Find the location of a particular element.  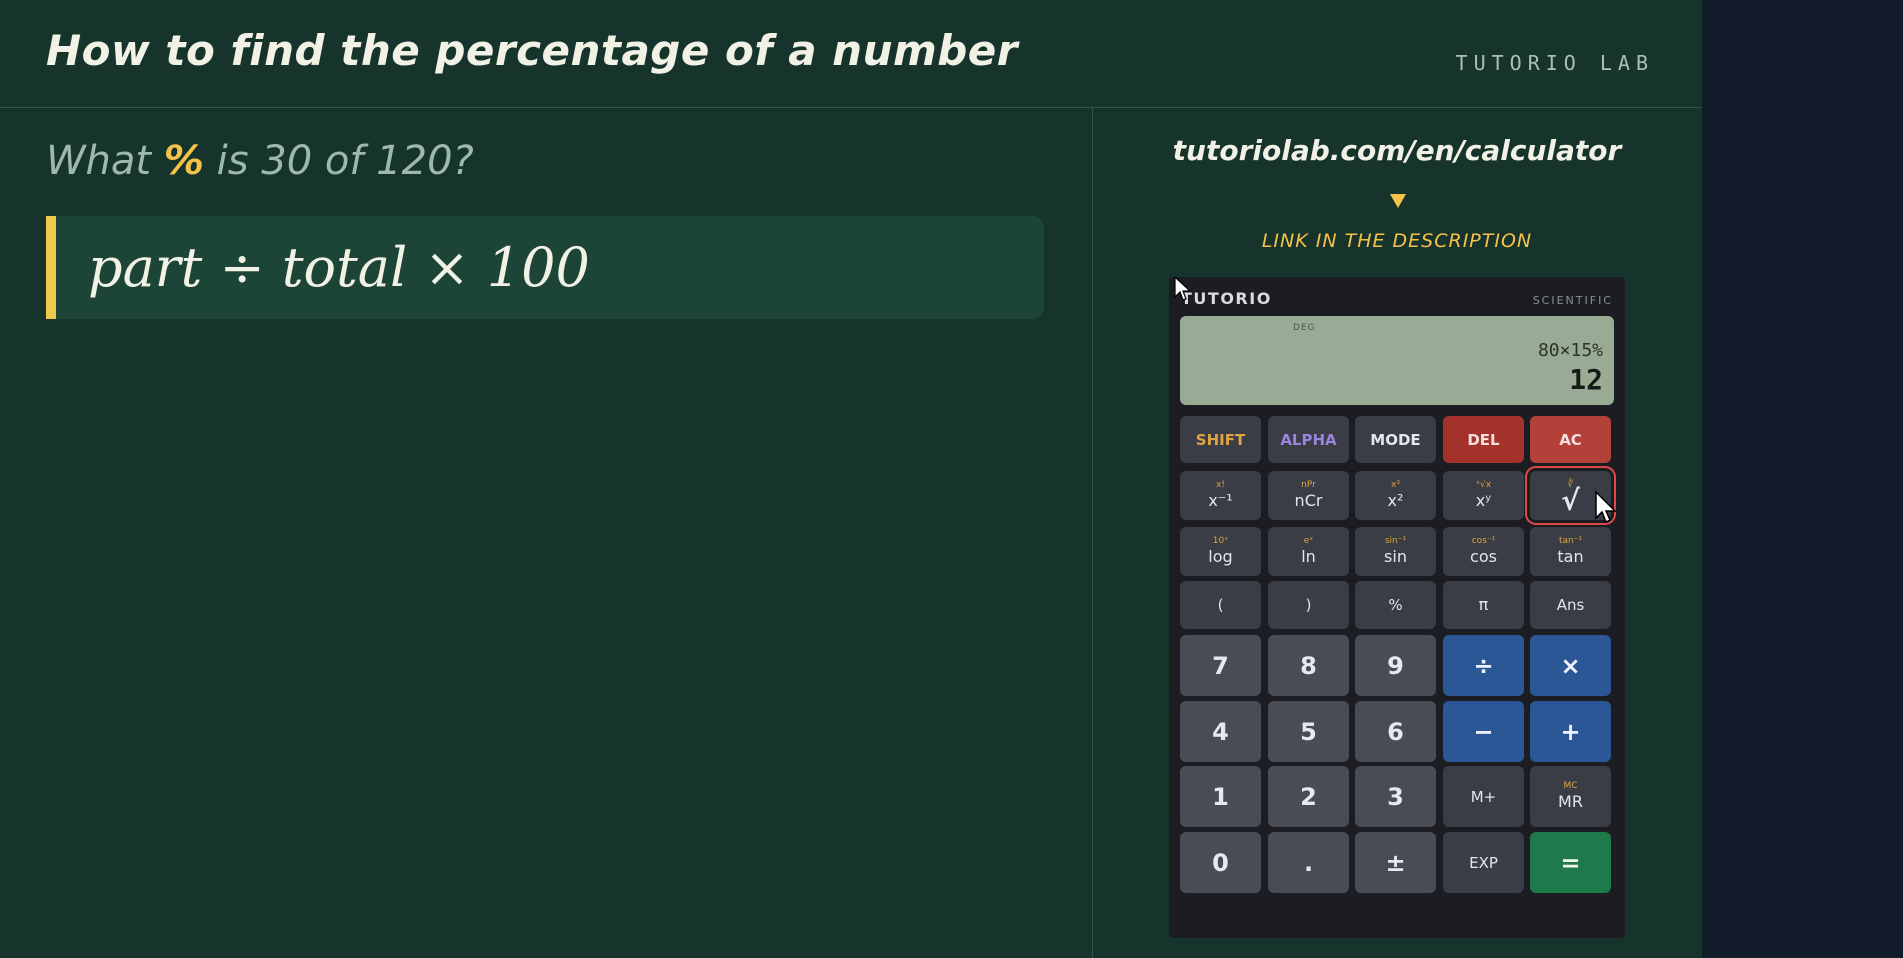

open-paren-key: ( is located at coordinates (1220, 605).